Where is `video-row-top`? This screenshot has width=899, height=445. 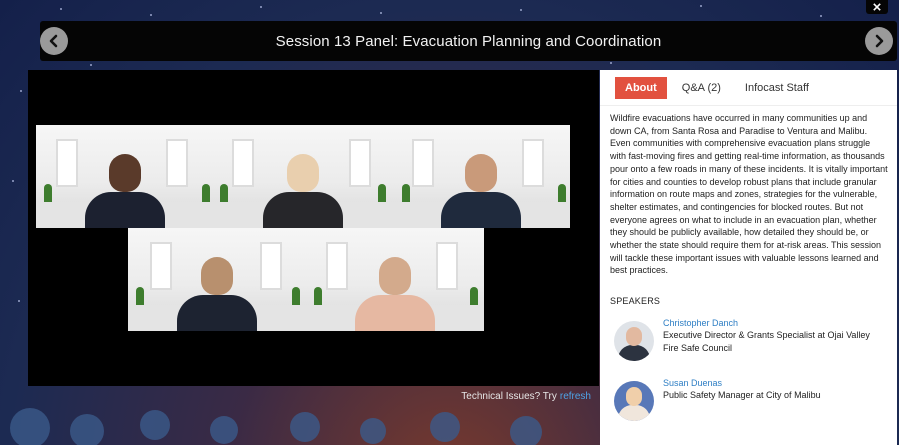 video-row-top is located at coordinates (303, 176).